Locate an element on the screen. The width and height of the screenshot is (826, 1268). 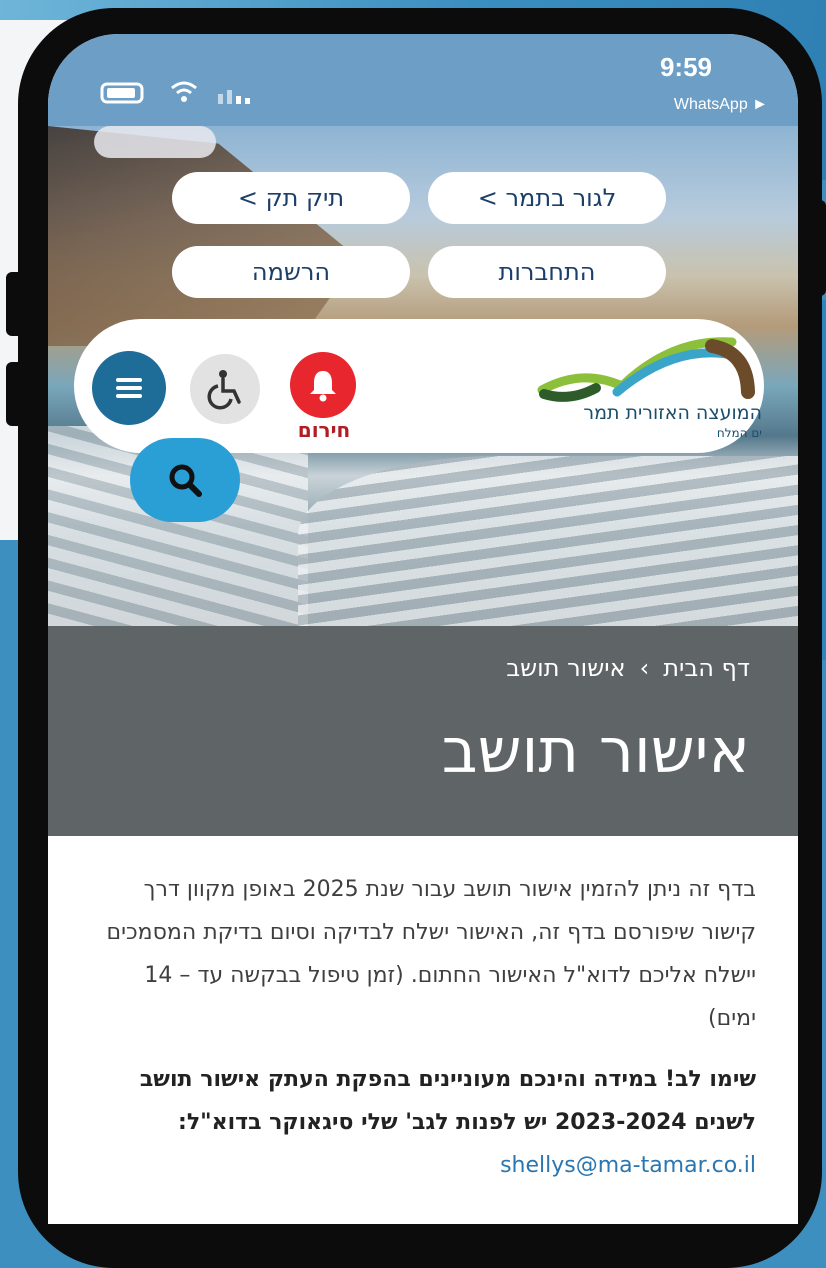
emergency-button is located at coordinates (323, 385).